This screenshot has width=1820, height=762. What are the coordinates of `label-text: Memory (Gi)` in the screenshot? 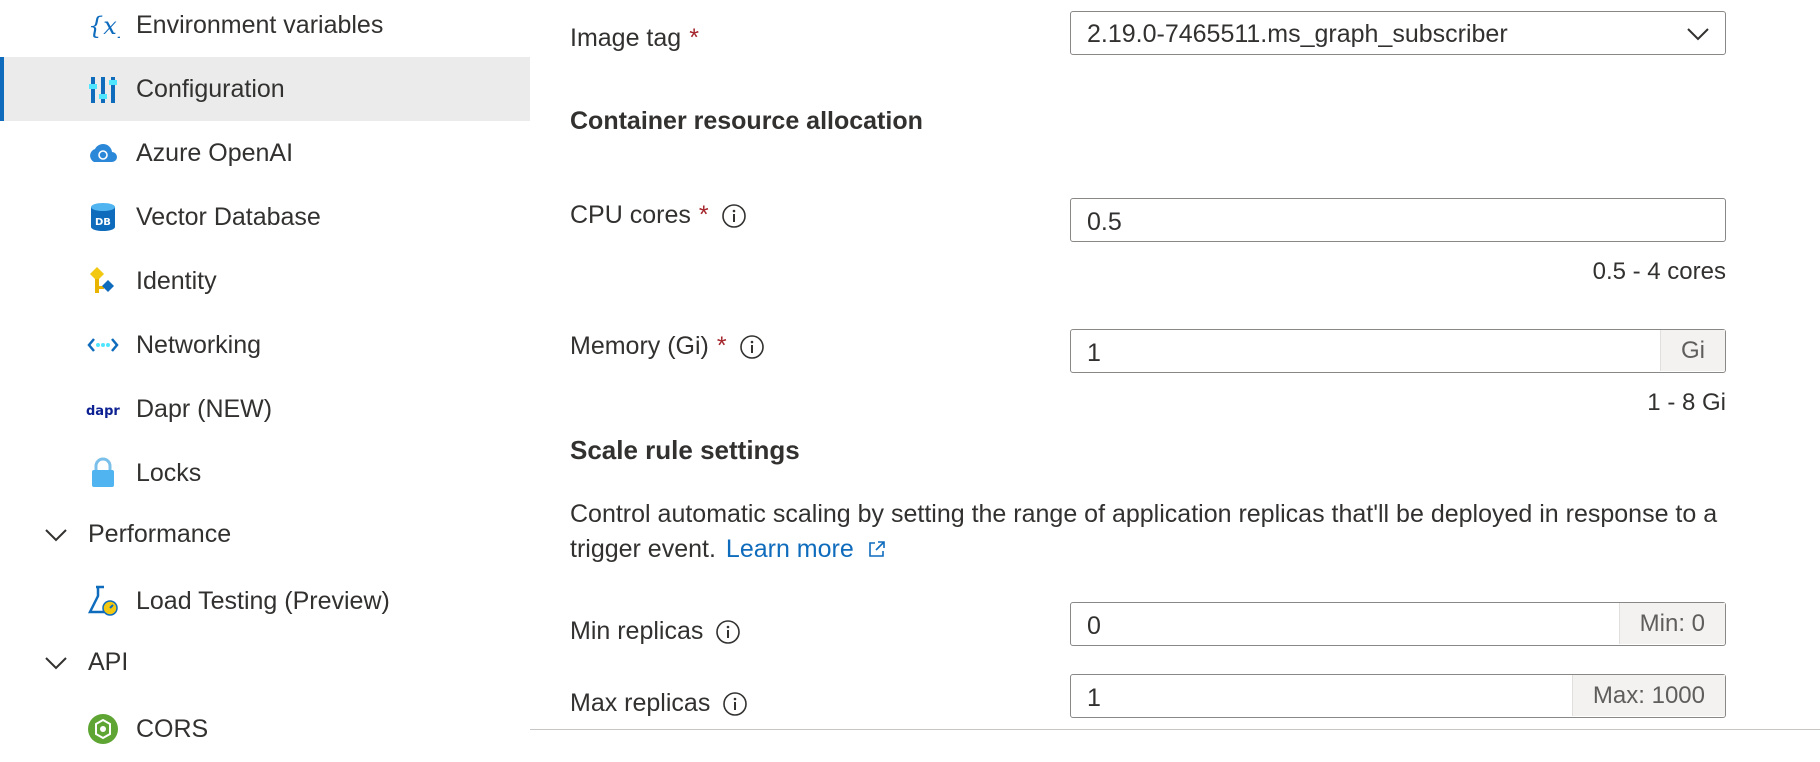 It's located at (639, 346).